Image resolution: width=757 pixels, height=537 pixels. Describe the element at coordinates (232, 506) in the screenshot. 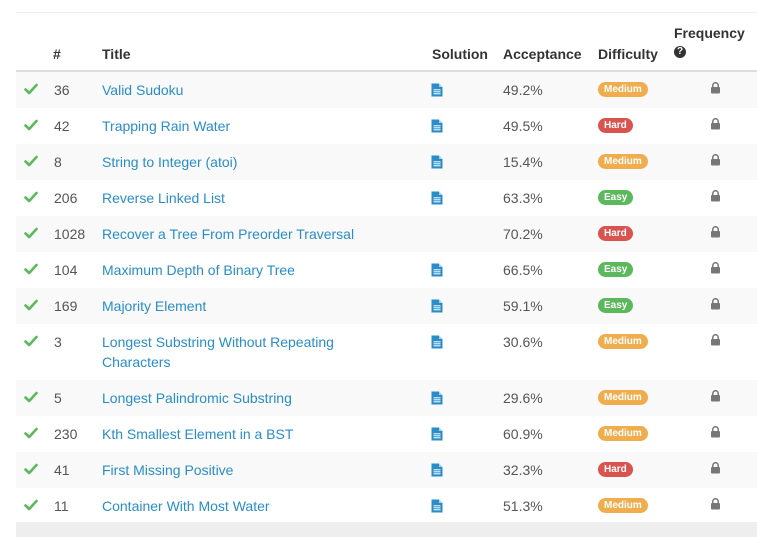

I see `problem-title-link: Container With Most Water` at that location.